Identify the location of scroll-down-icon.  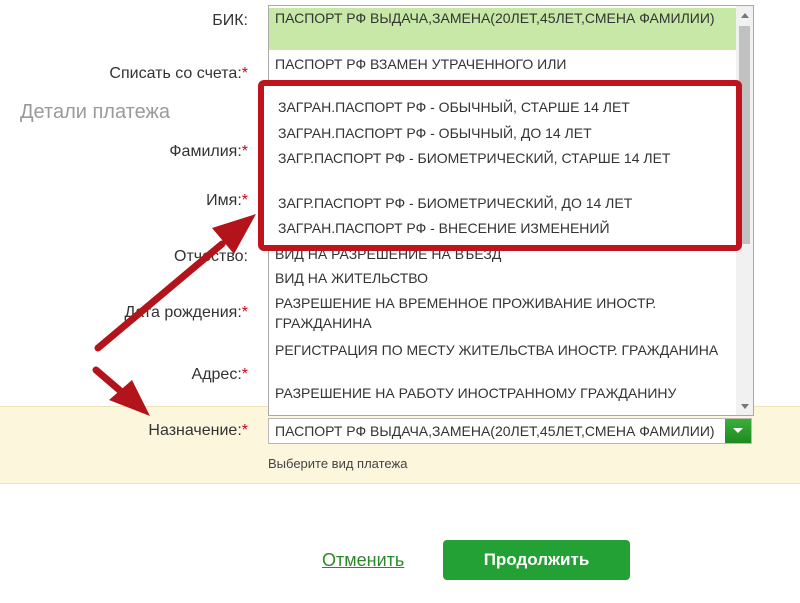
(744, 406).